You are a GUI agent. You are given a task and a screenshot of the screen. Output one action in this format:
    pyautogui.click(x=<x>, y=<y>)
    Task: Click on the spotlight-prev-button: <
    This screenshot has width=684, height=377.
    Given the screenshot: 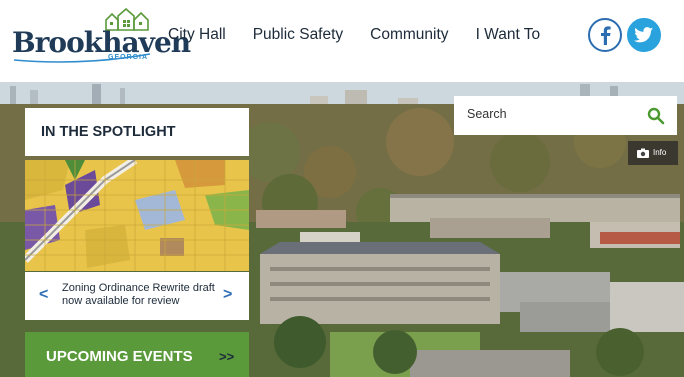 What is the action you would take?
    pyautogui.click(x=43, y=295)
    